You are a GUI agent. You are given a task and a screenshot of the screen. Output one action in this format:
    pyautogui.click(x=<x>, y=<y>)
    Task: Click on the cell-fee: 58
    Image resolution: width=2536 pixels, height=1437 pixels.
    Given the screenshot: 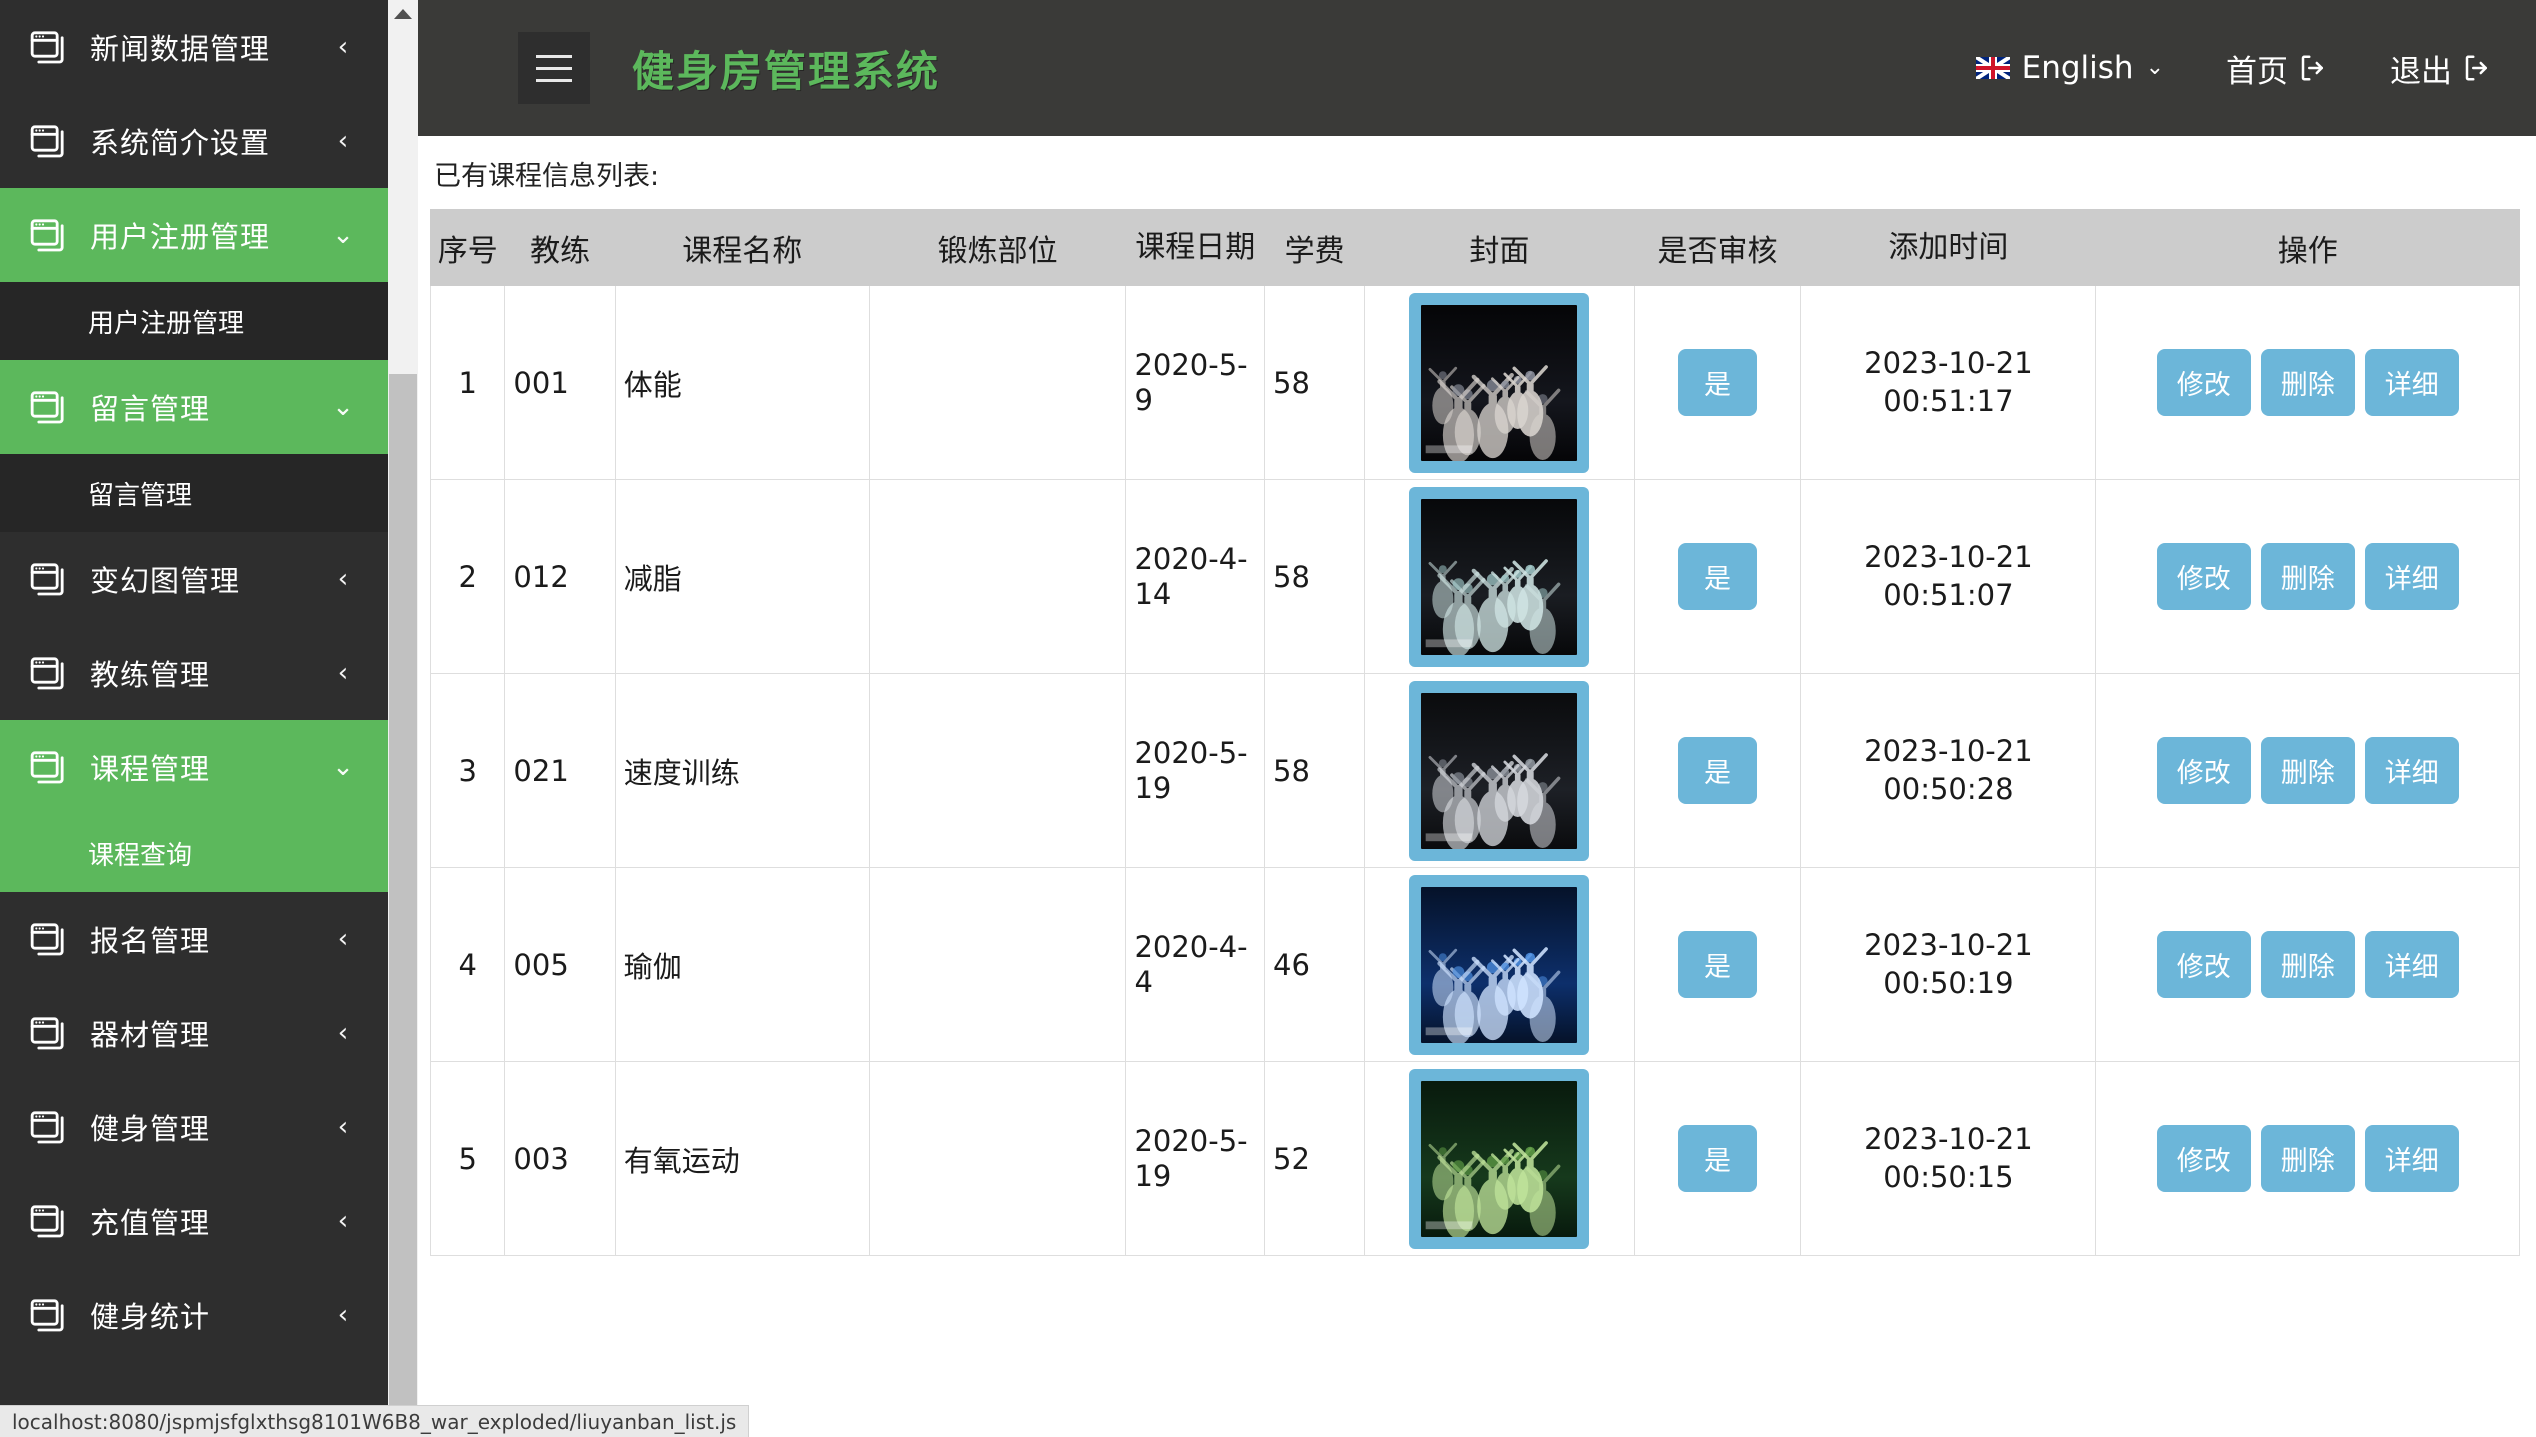 What is the action you would take?
    pyautogui.click(x=1315, y=382)
    